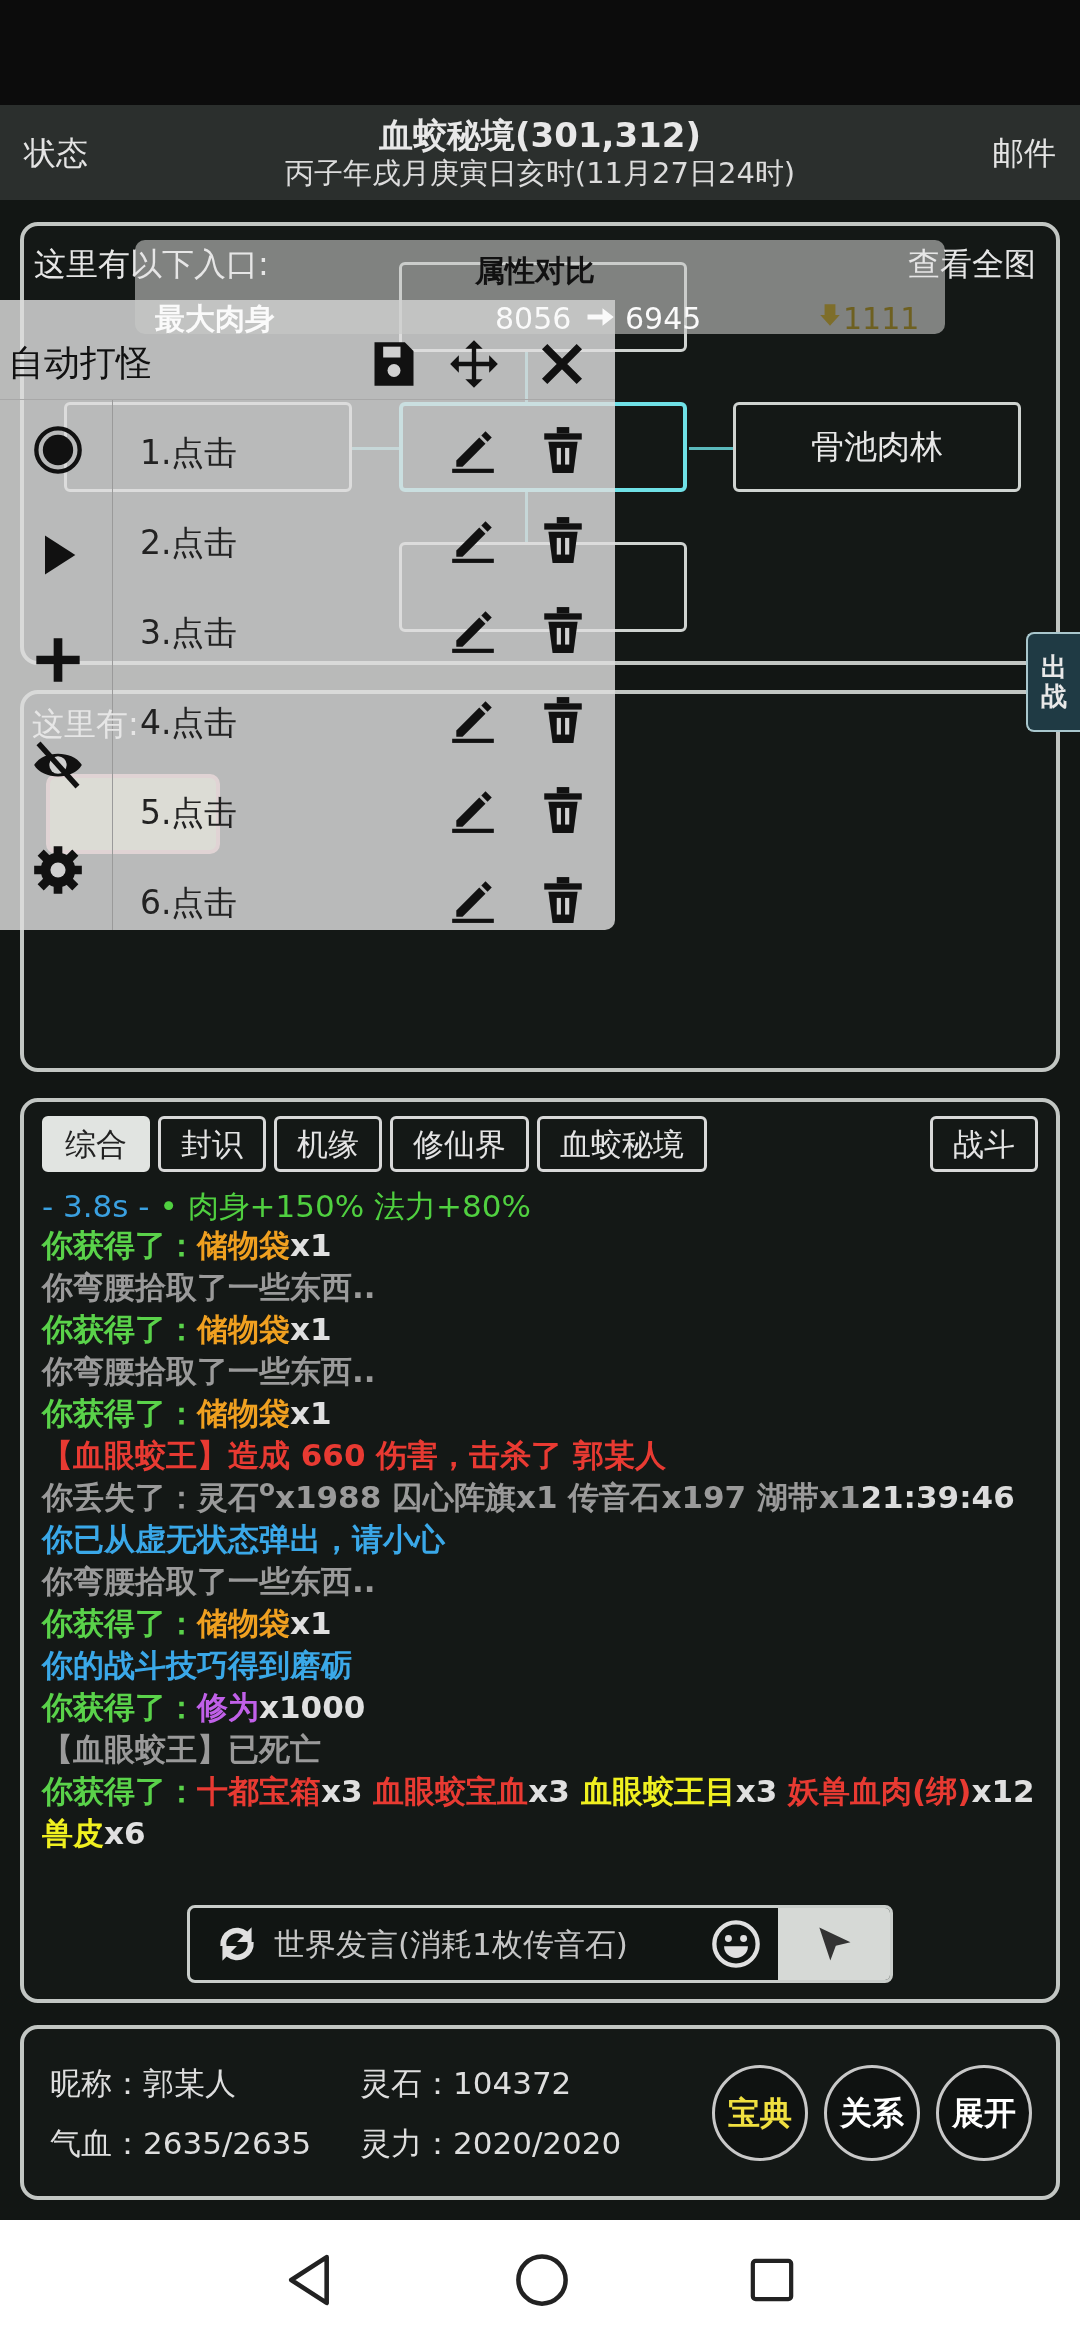 Image resolution: width=1080 pixels, height=2340 pixels. What do you see at coordinates (244, 1539) in the screenshot?
I see `log-line: 你已从虚无状态弹出，请小心` at bounding box center [244, 1539].